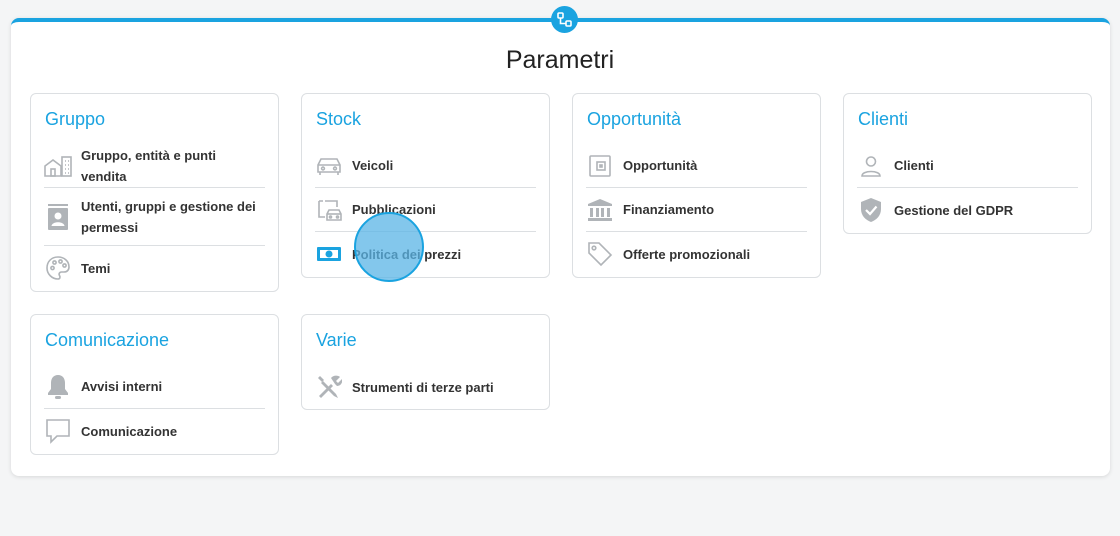  I want to click on card-clienti: Clienti Clienti Gestione del GDPR, so click(967, 163).